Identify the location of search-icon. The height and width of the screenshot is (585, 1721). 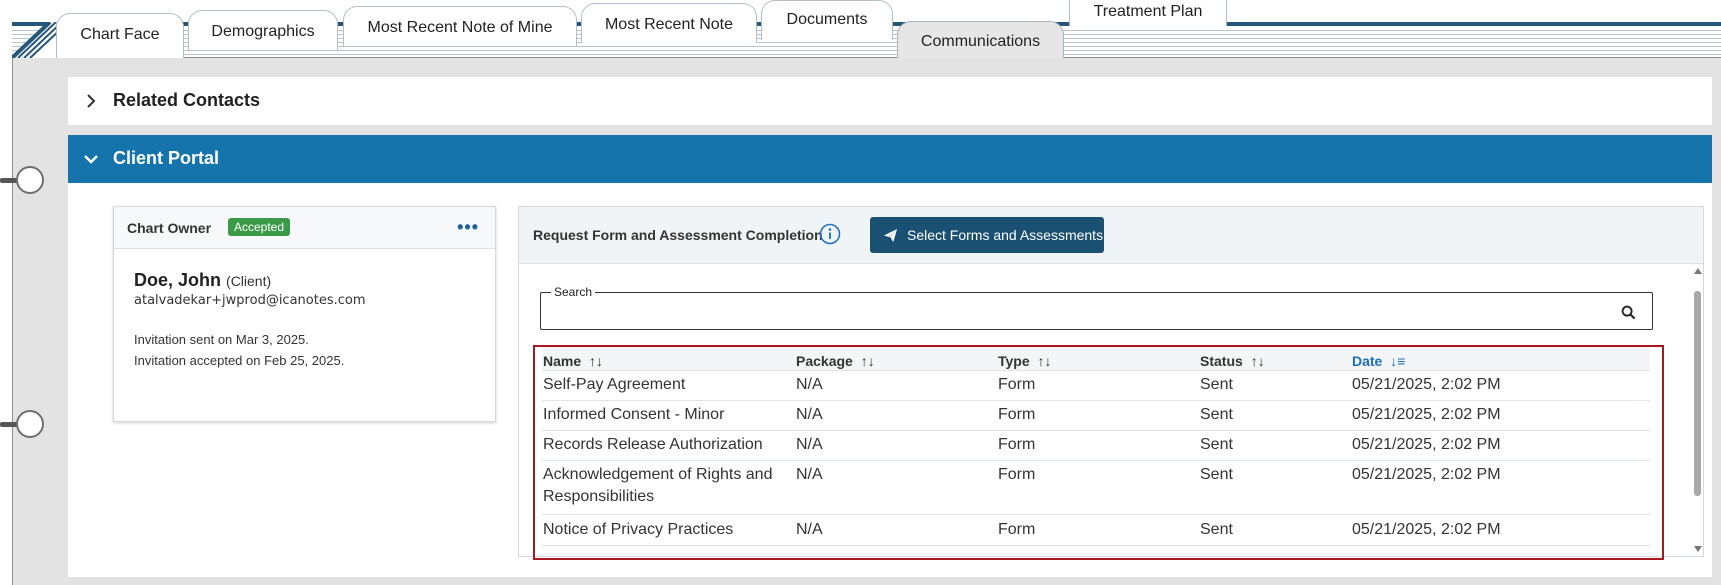
(1628, 312).